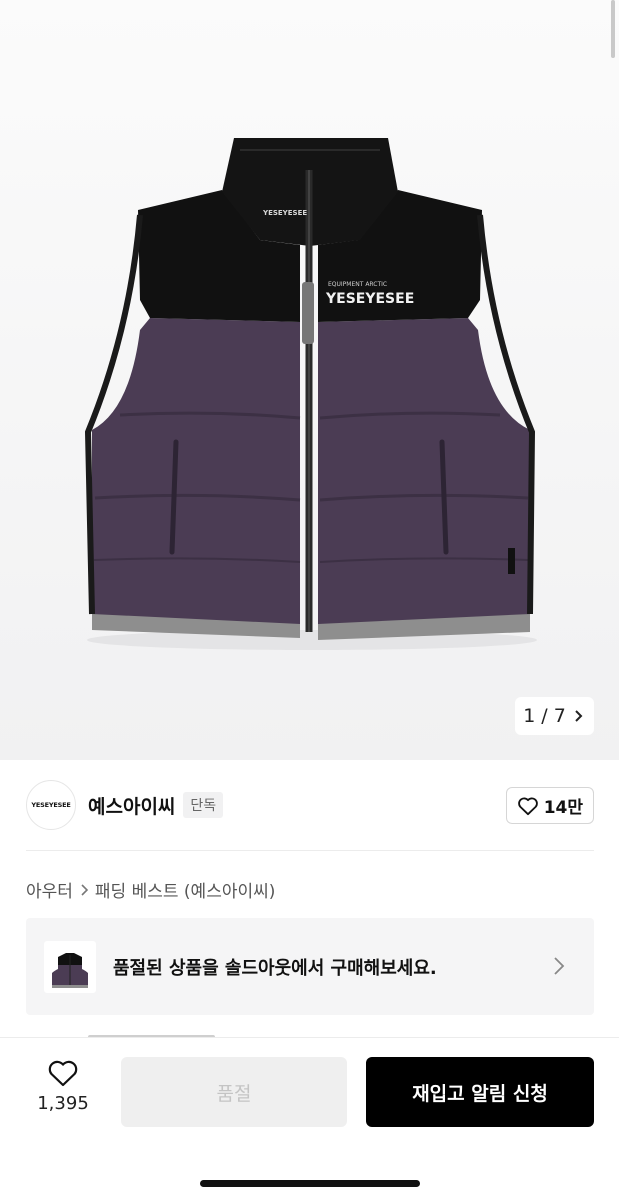  I want to click on restock-alert-button: 재입고 알림 신청, so click(480, 1092).